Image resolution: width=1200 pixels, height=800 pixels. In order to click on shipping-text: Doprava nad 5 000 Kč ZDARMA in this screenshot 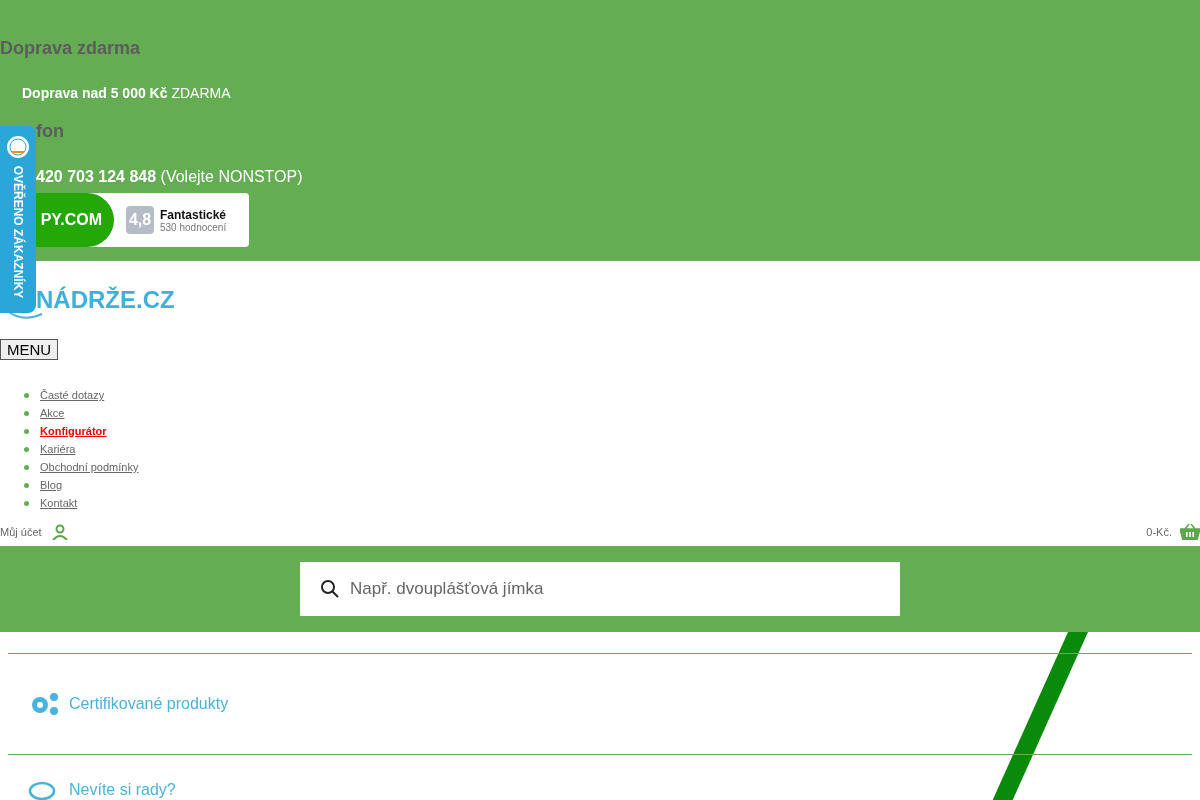, I will do `click(127, 93)`.